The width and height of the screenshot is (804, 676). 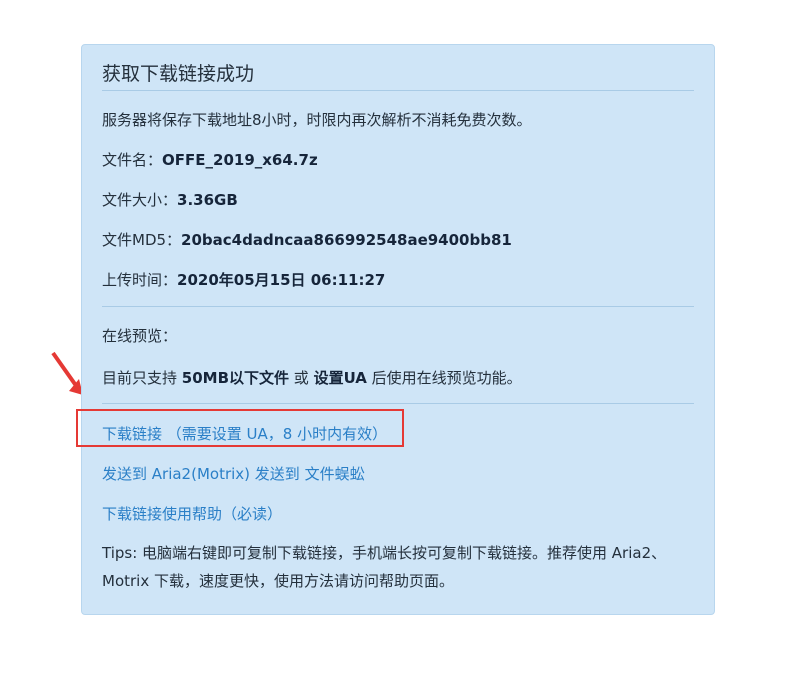 I want to click on preview-notice: 目前只支持 50MB以下文件 或 设置UA 后使用在线预览功能。, so click(x=312, y=377).